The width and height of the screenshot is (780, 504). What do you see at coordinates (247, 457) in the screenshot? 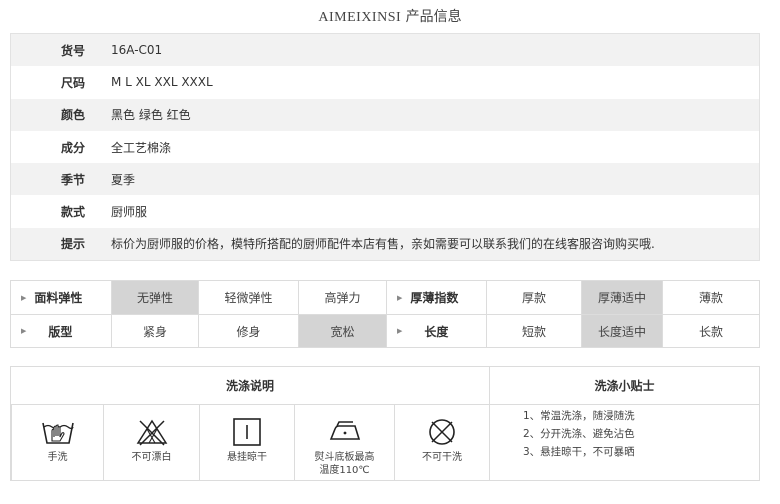
I see `symbol-caption: 悬挂晾干` at bounding box center [247, 457].